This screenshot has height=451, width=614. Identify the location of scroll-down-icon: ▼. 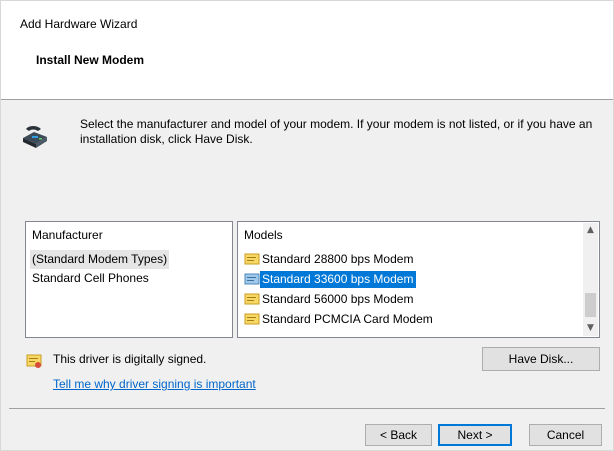
(590, 328).